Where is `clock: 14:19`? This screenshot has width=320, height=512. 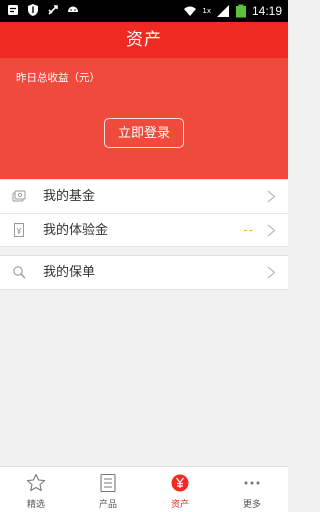
clock: 14:19 is located at coordinates (266, 11).